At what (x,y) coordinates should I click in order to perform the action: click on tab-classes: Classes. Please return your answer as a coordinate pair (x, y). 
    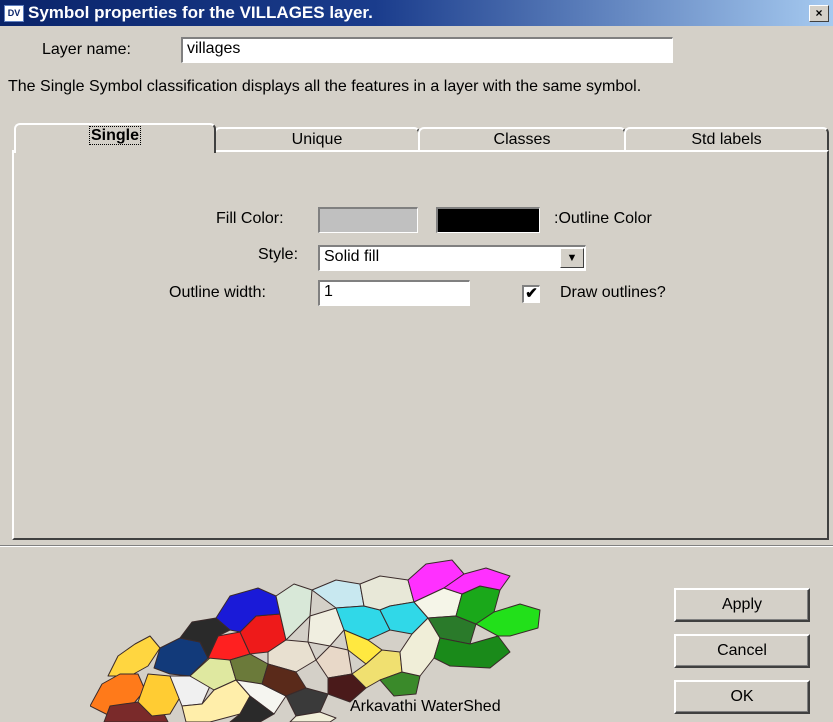
    Looking at the image, I should click on (522, 139).